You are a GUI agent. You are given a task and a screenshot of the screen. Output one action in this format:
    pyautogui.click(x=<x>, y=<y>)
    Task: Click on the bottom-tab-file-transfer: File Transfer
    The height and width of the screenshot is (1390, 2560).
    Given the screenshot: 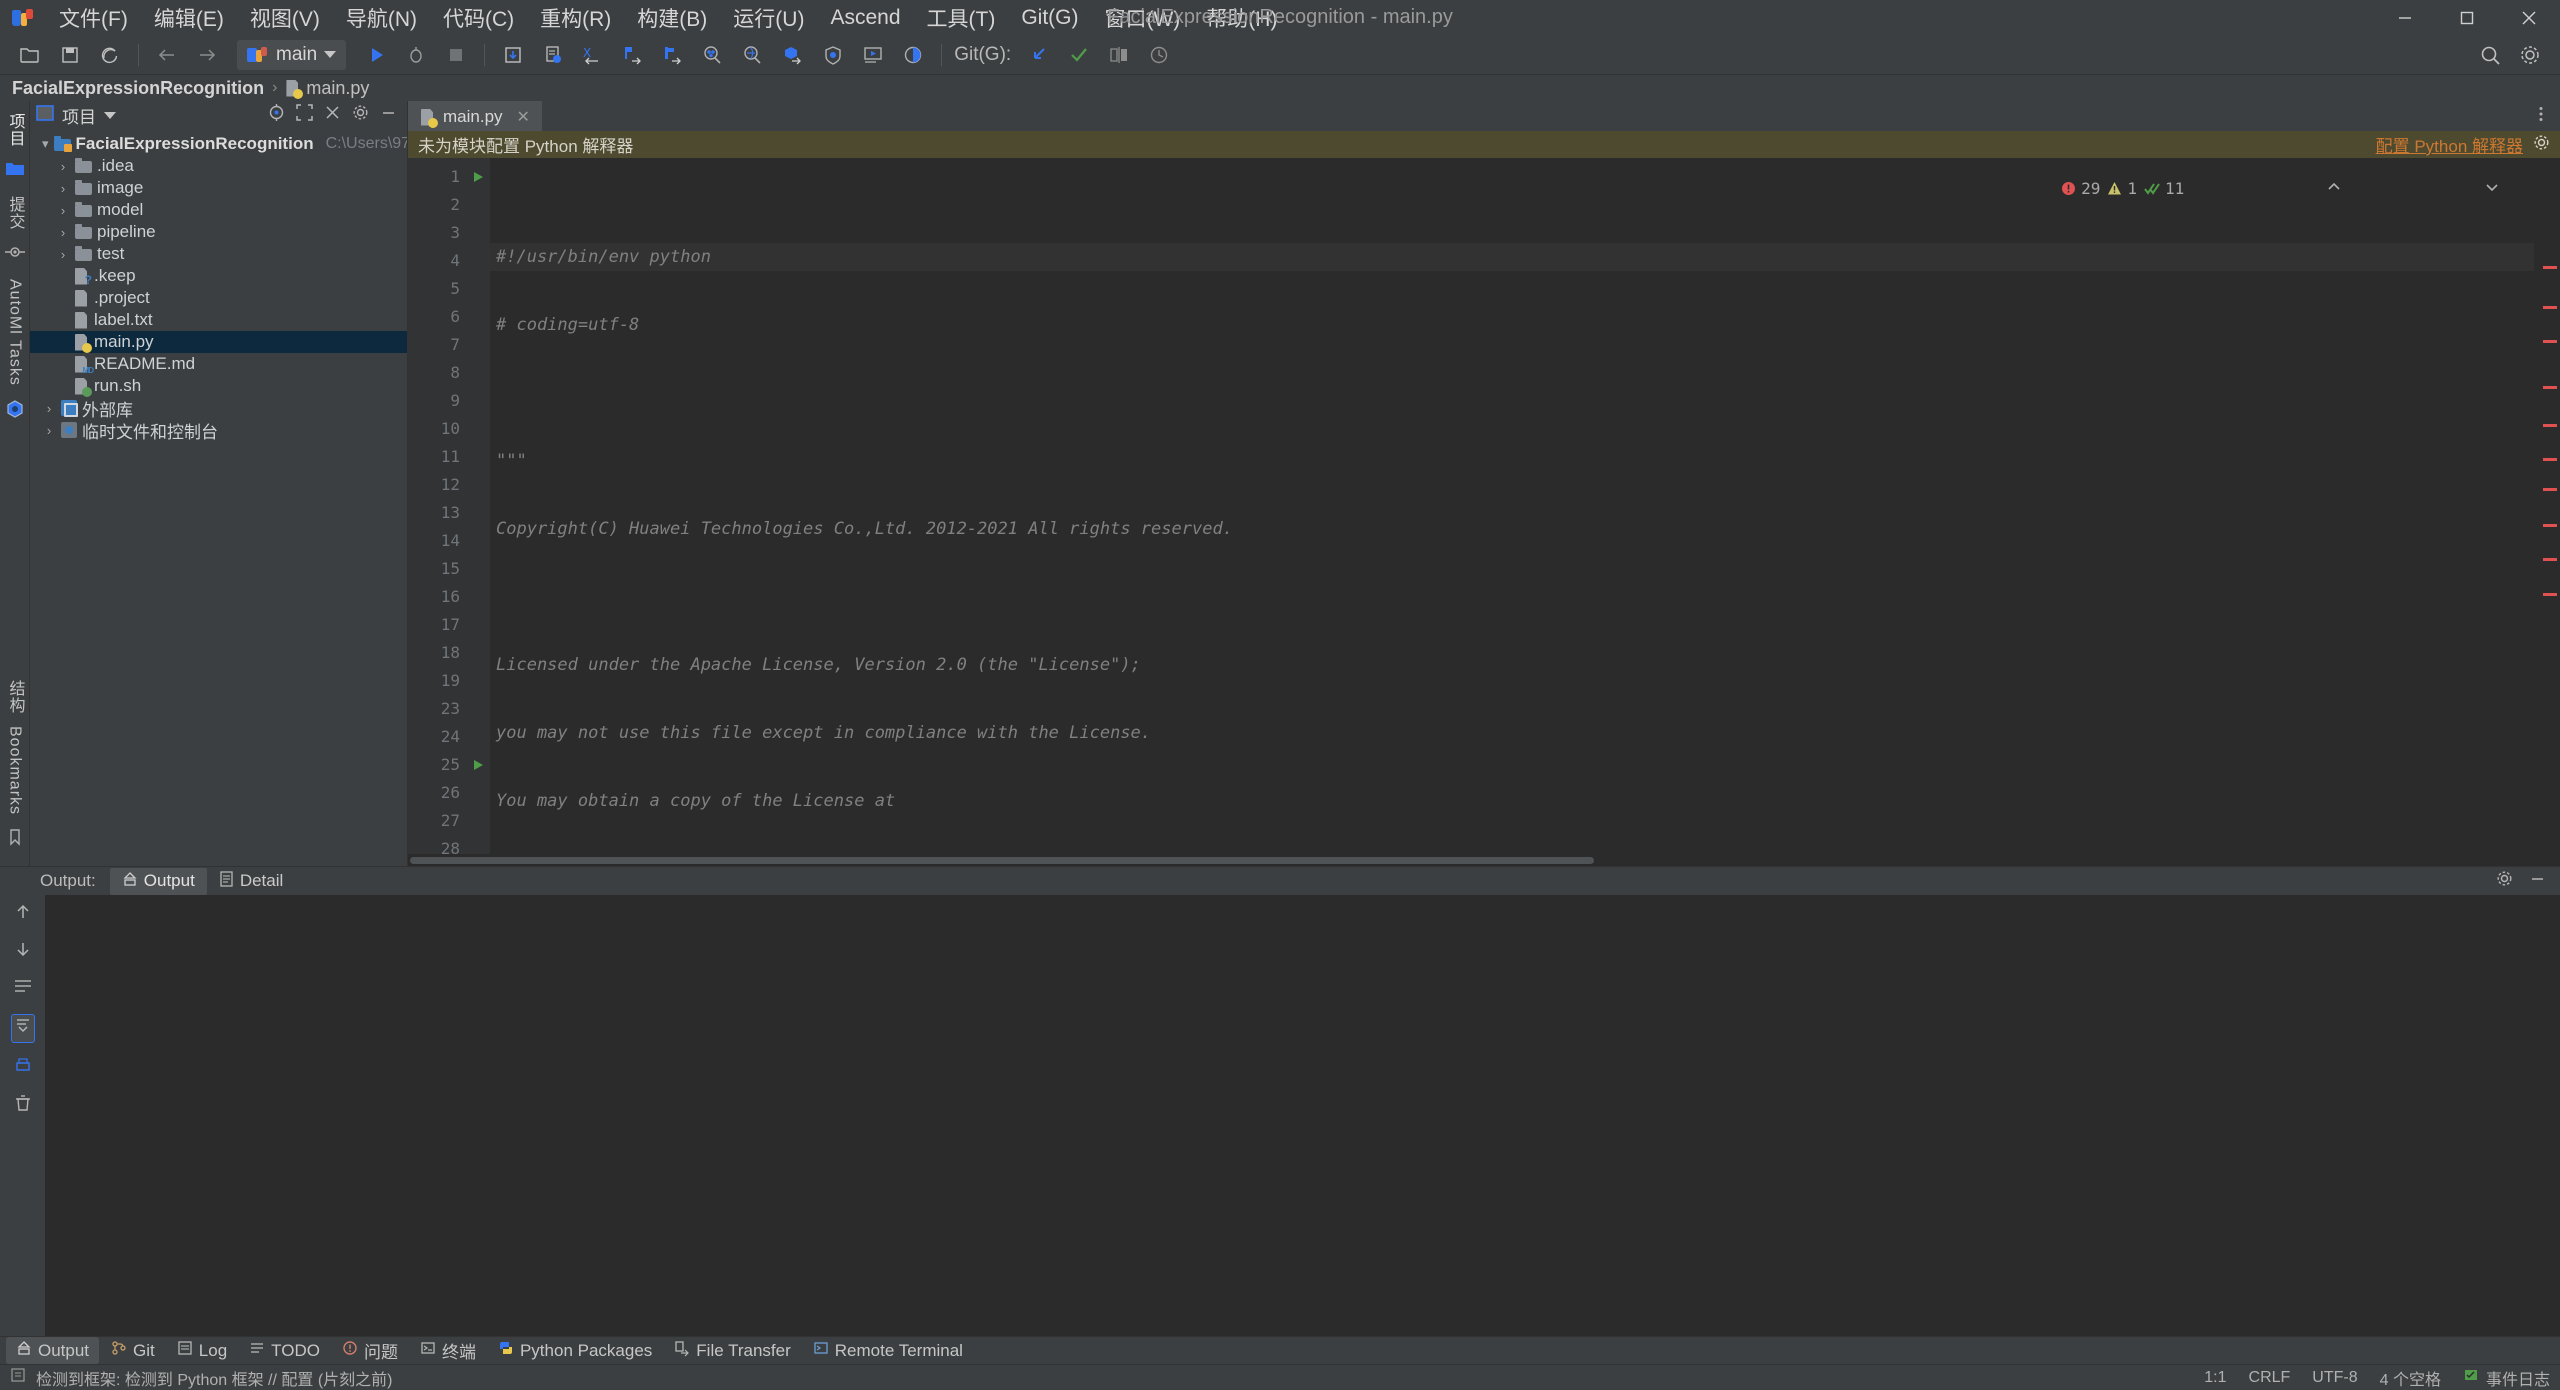 What is the action you would take?
    pyautogui.click(x=732, y=1350)
    